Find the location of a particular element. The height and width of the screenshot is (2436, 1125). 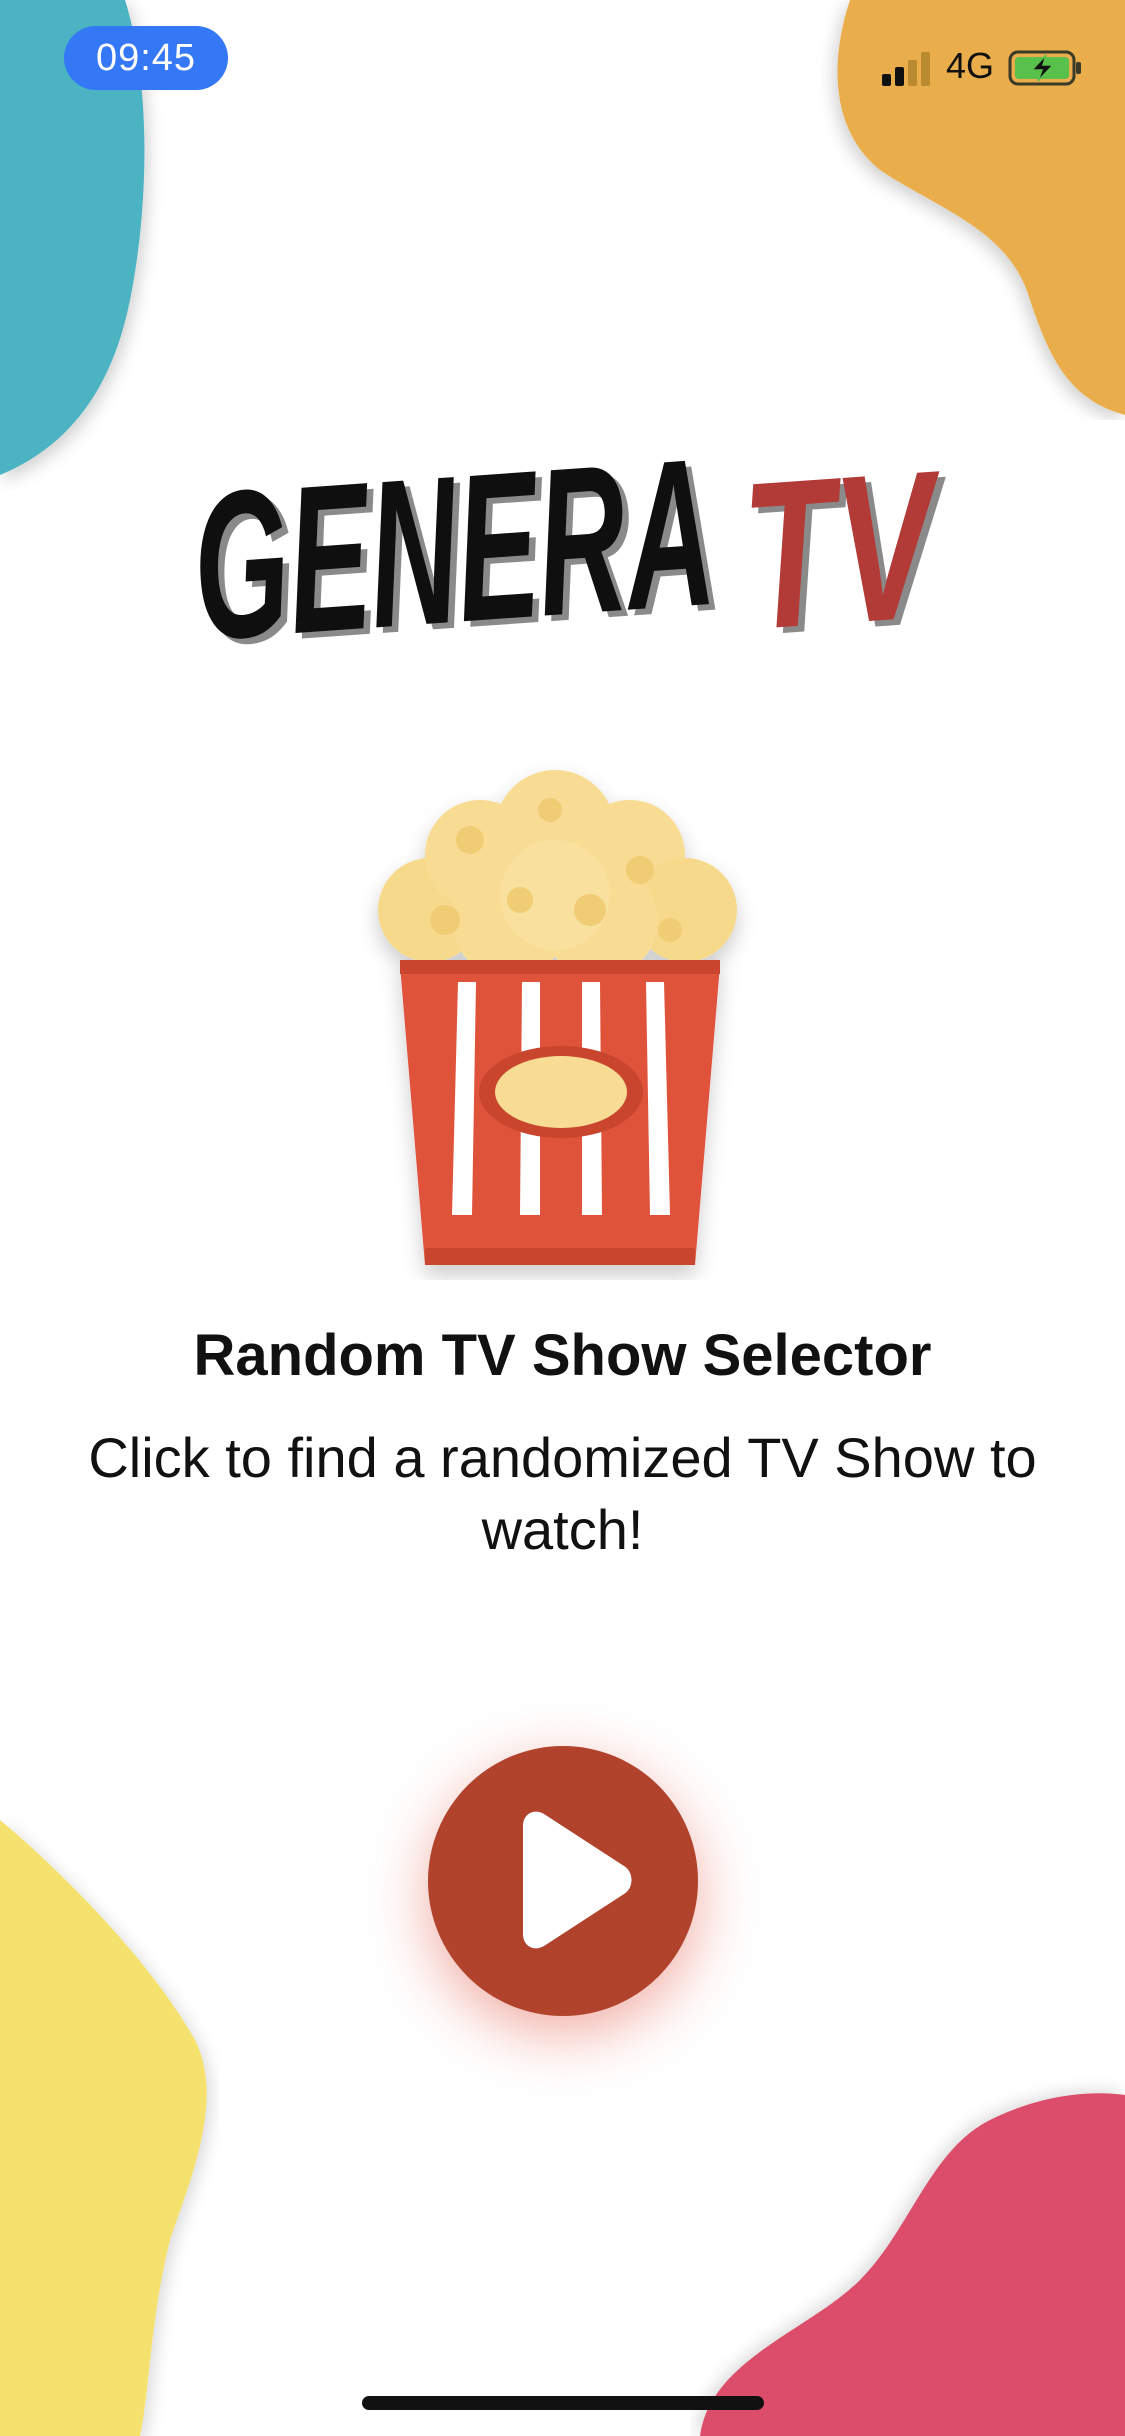

logo-text-genera: GENERA is located at coordinates (453, 555).